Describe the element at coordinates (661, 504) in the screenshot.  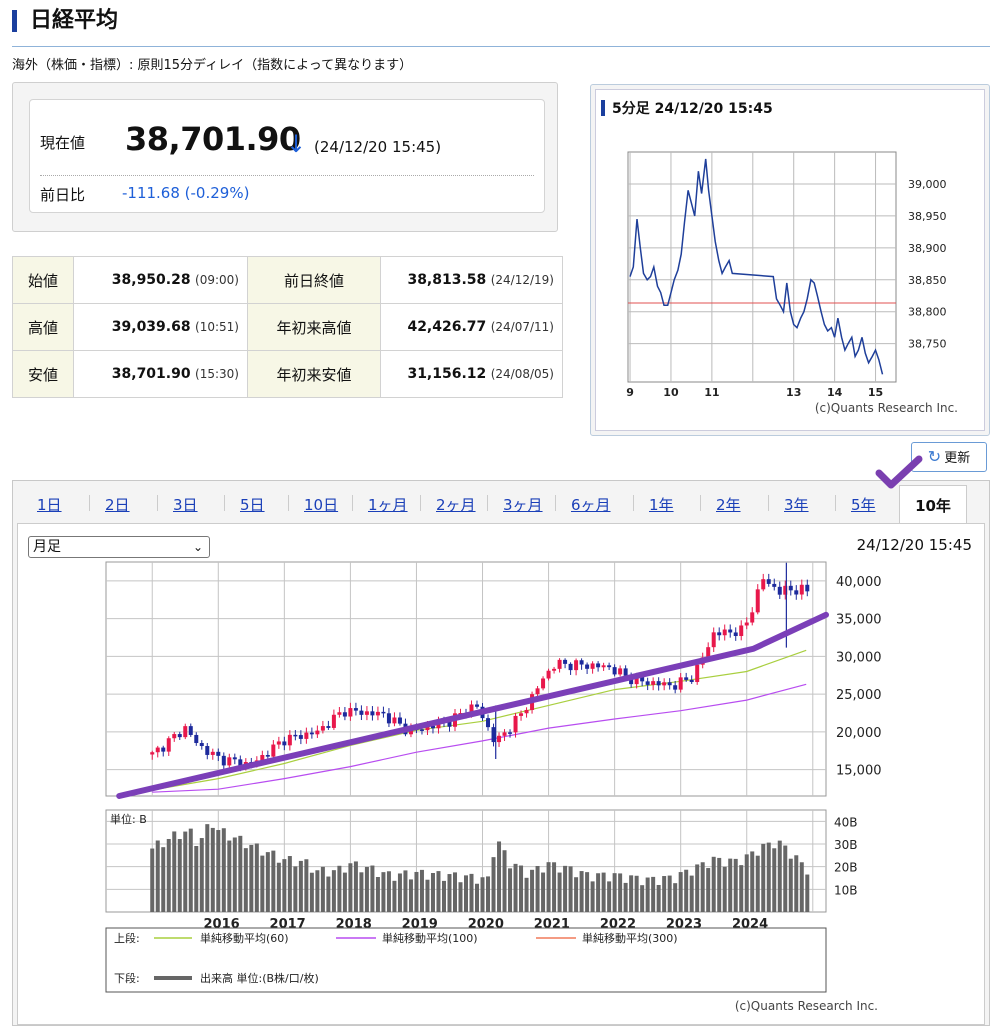
I see `tab-1年: 1年` at that location.